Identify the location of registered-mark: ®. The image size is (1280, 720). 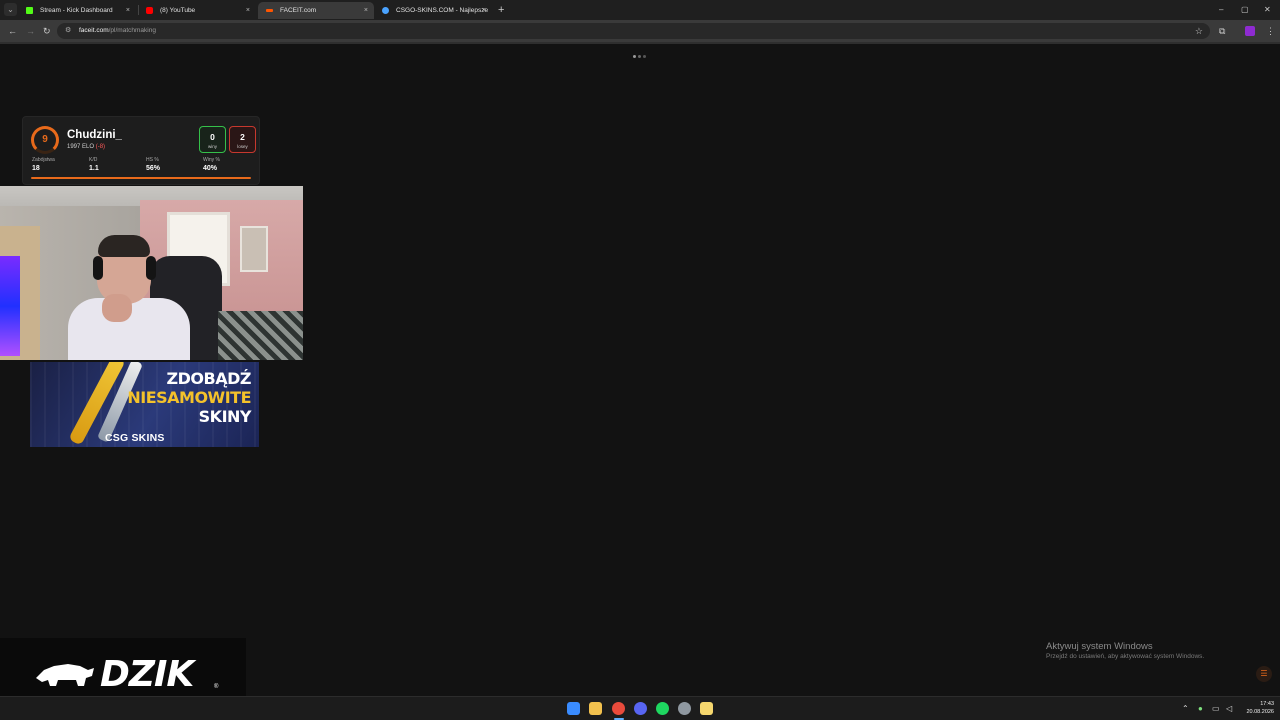
(216, 687).